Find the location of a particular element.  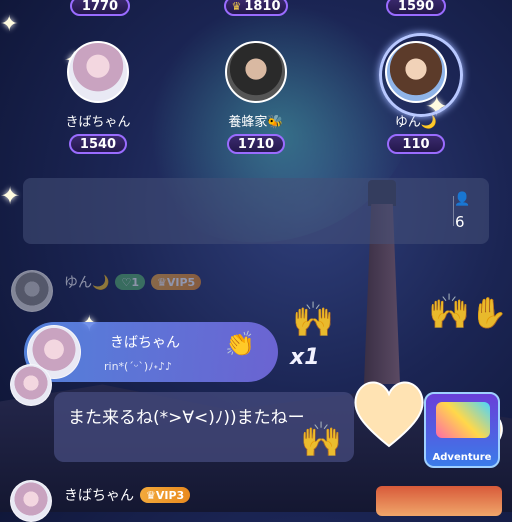

seat-2: 養蜂家🐝 1710 is located at coordinates (256, 97).